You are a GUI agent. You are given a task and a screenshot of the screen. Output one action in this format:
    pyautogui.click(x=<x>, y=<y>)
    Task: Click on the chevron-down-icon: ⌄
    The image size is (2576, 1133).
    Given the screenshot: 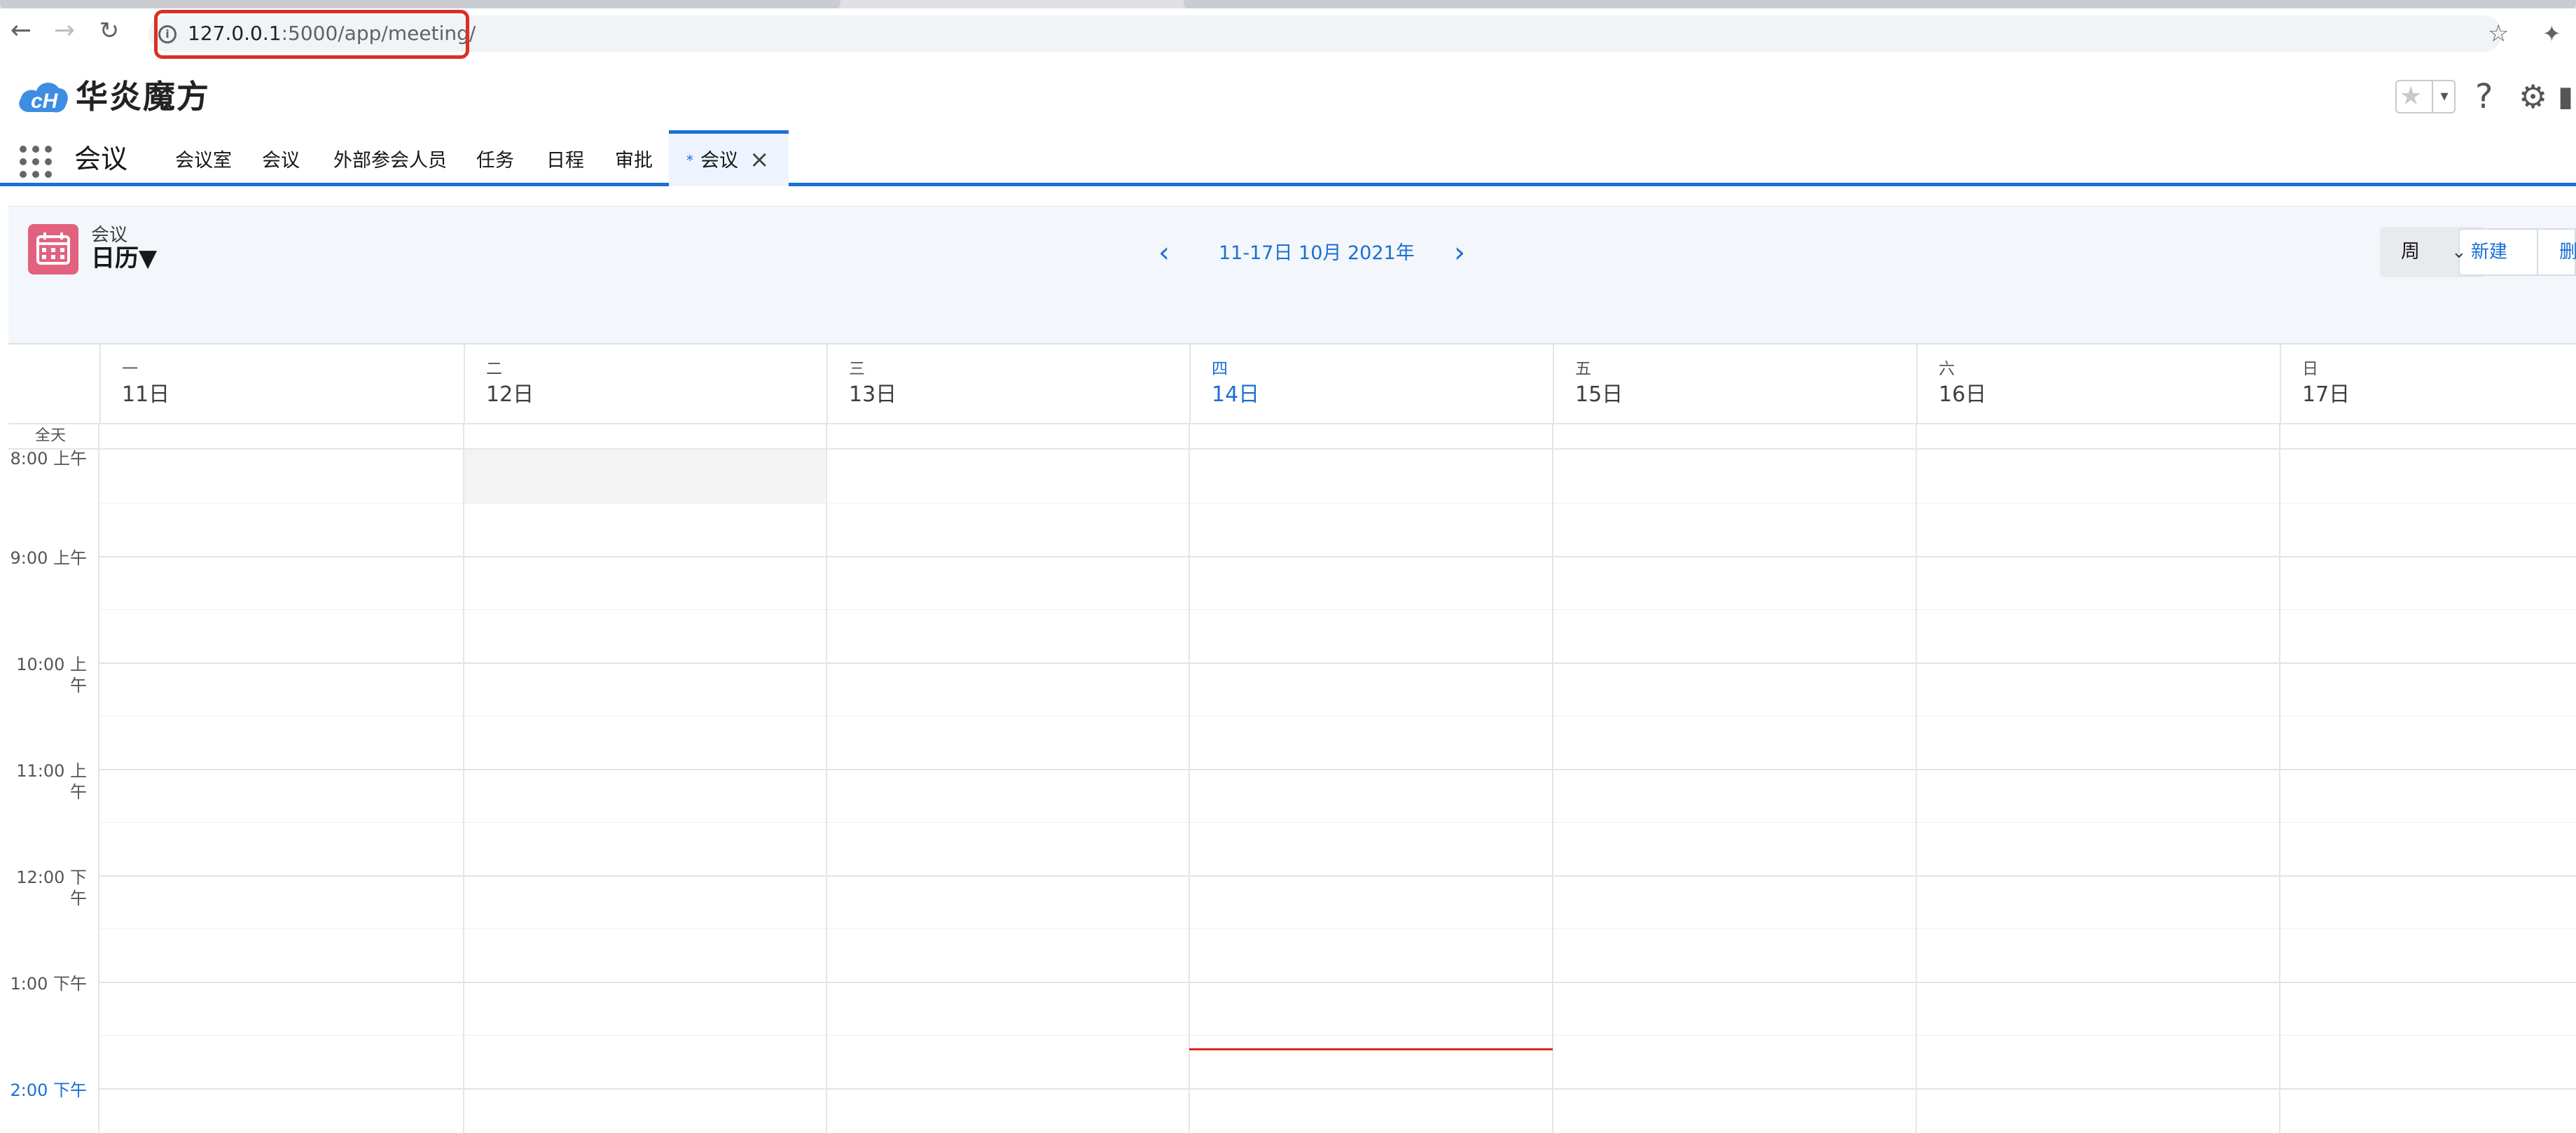 What is the action you would take?
    pyautogui.click(x=2459, y=252)
    